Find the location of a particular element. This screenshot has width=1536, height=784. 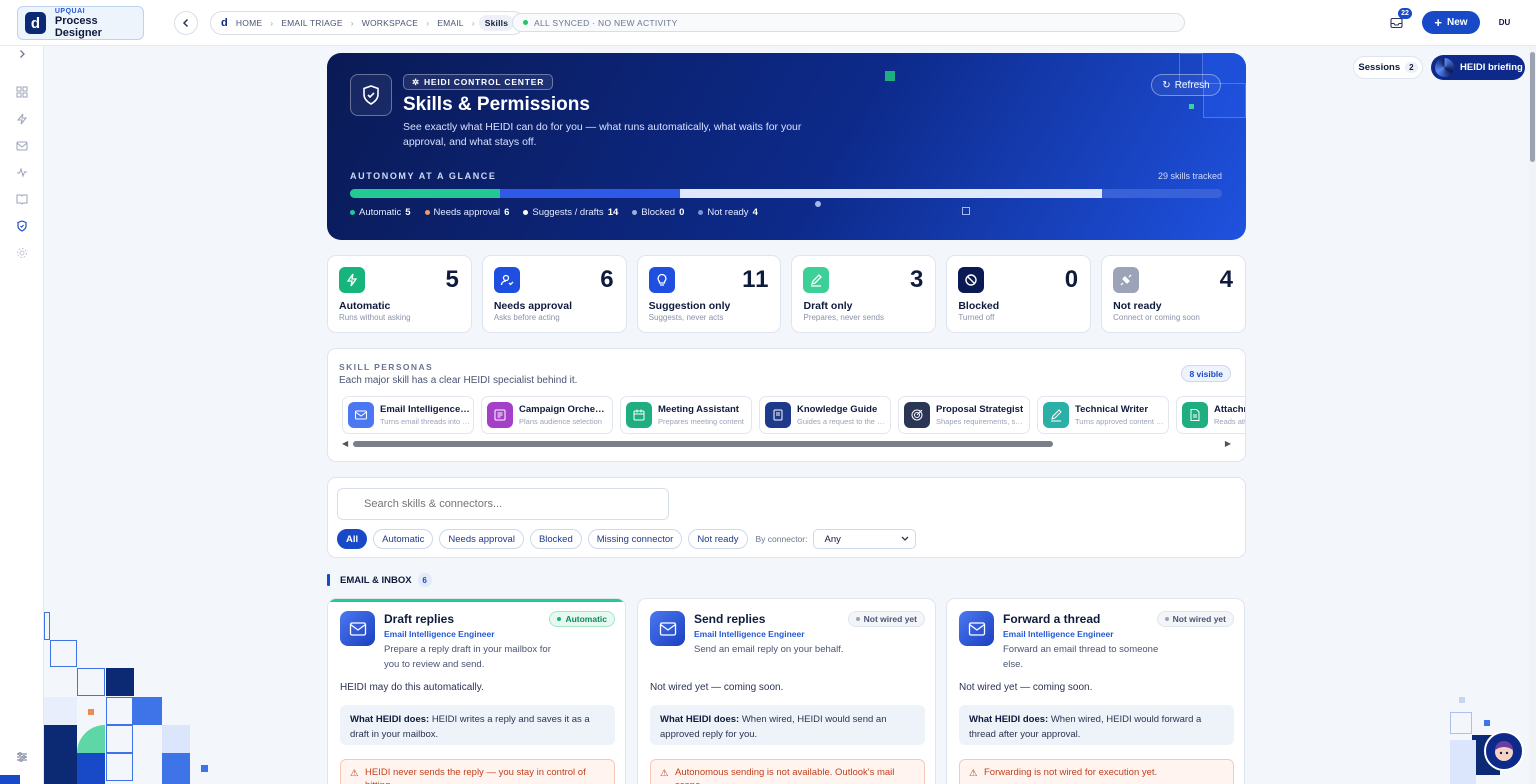

refresh-label: Refresh is located at coordinates (1192, 85).